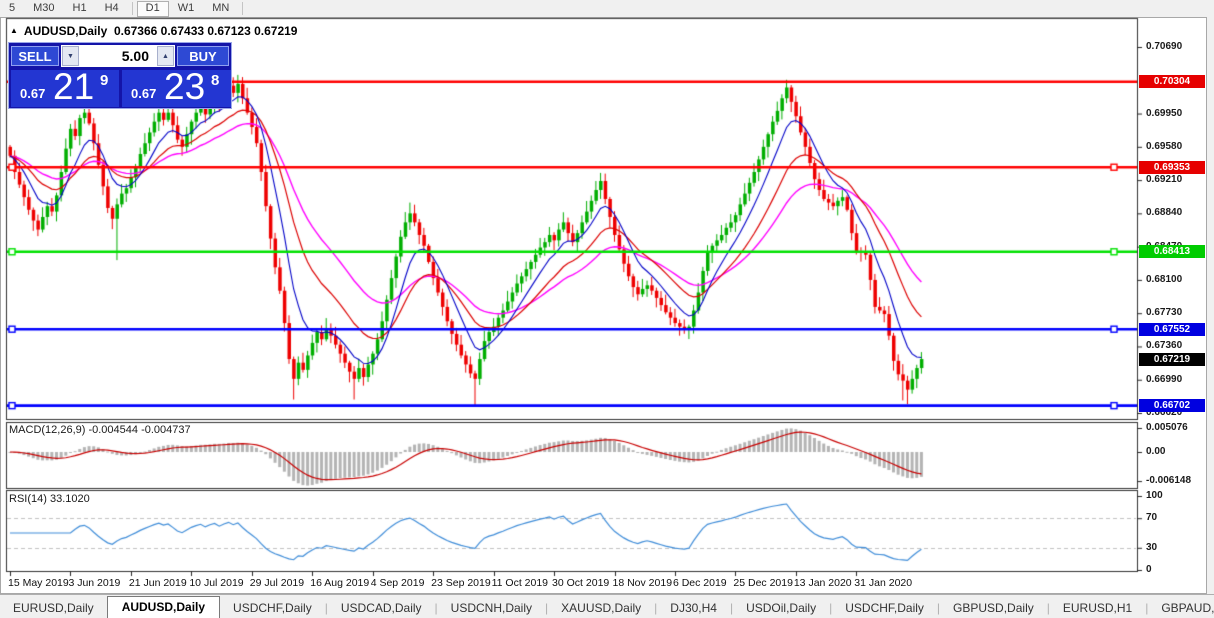  Describe the element at coordinates (165, 56) in the screenshot. I see `volume-increase-button: ▲` at that location.